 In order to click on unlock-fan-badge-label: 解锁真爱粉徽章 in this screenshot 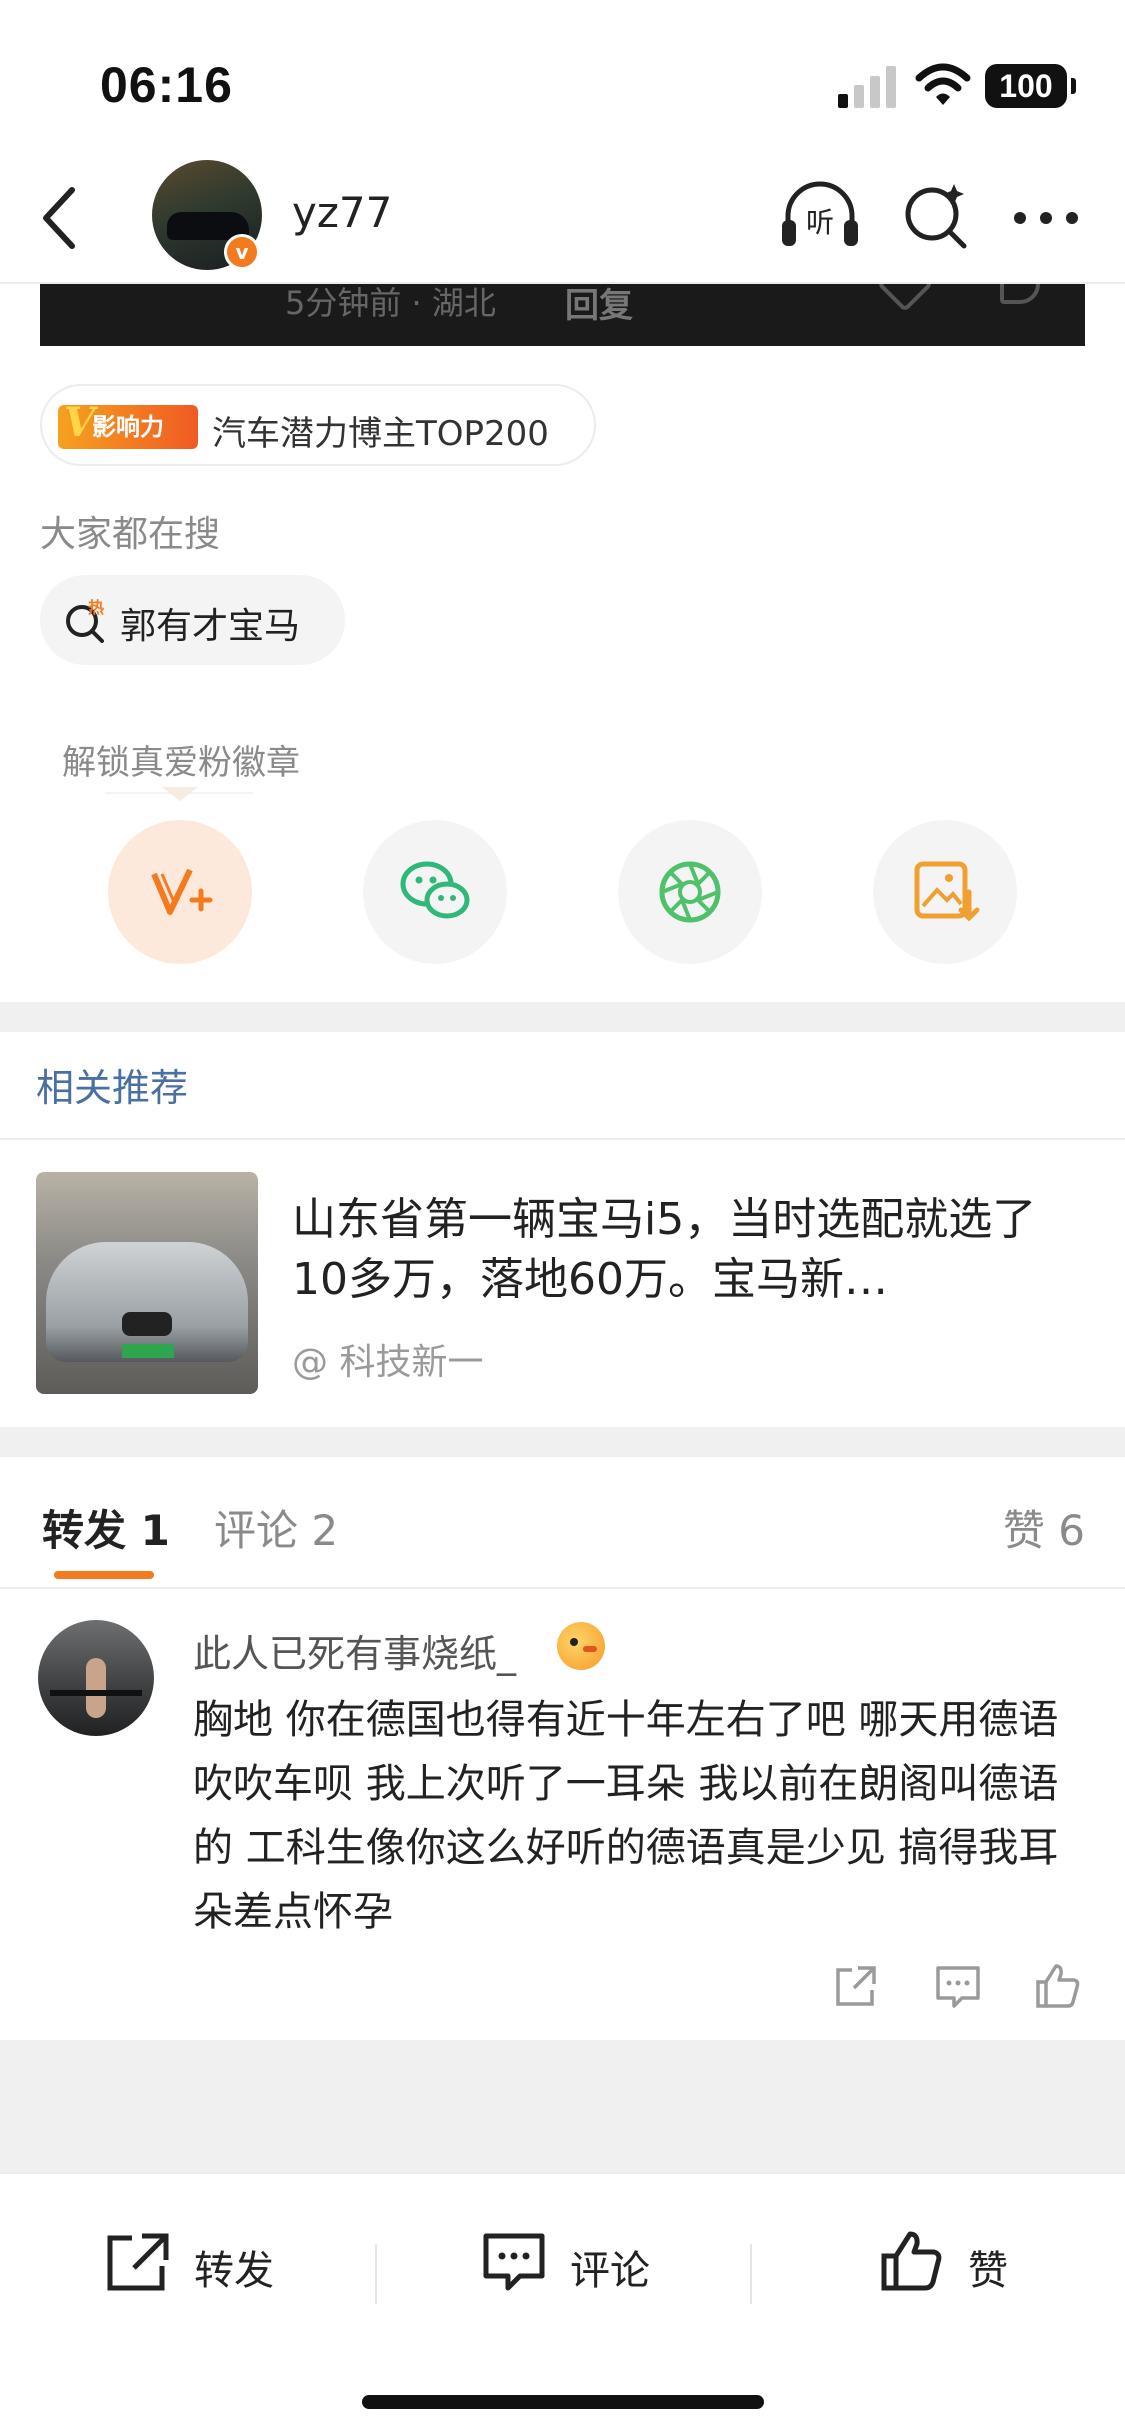, I will do `click(181, 763)`.